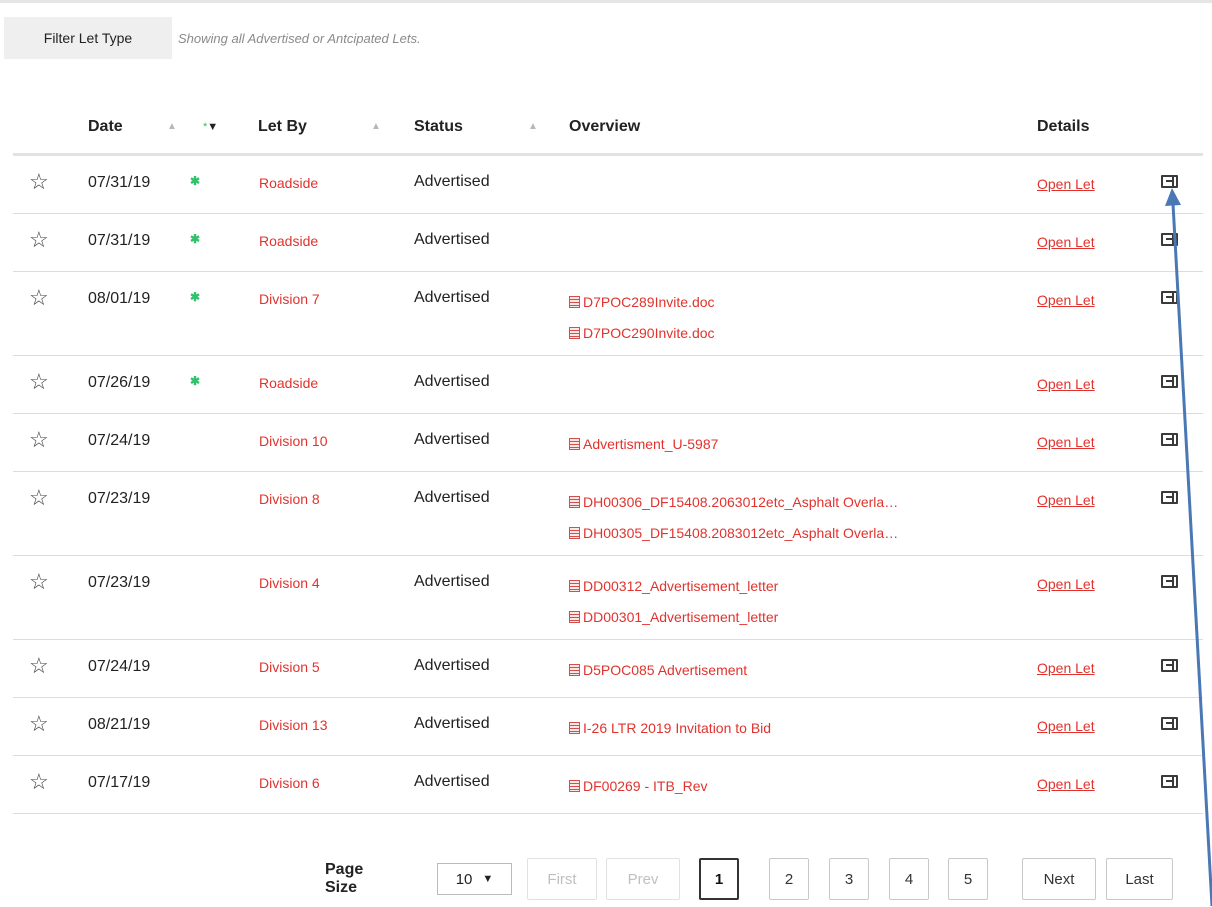 The height and width of the screenshot is (907, 1212). Describe the element at coordinates (1188, 547) in the screenshot. I see `annotation-arrow` at that location.